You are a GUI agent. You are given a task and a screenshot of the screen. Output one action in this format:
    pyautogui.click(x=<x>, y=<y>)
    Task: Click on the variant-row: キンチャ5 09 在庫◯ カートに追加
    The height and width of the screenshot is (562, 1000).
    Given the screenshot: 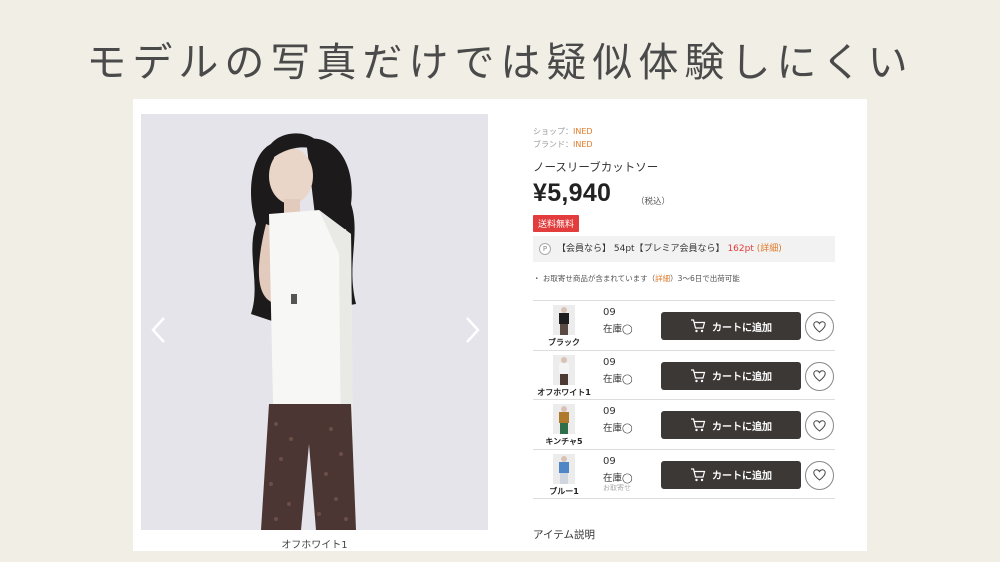 What is the action you would take?
    pyautogui.click(x=684, y=425)
    